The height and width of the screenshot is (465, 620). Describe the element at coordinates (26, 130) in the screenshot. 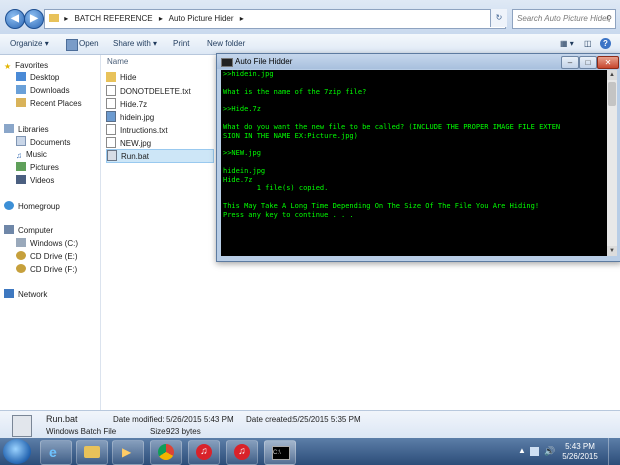

I see `nav-libraries: Libraries` at that location.